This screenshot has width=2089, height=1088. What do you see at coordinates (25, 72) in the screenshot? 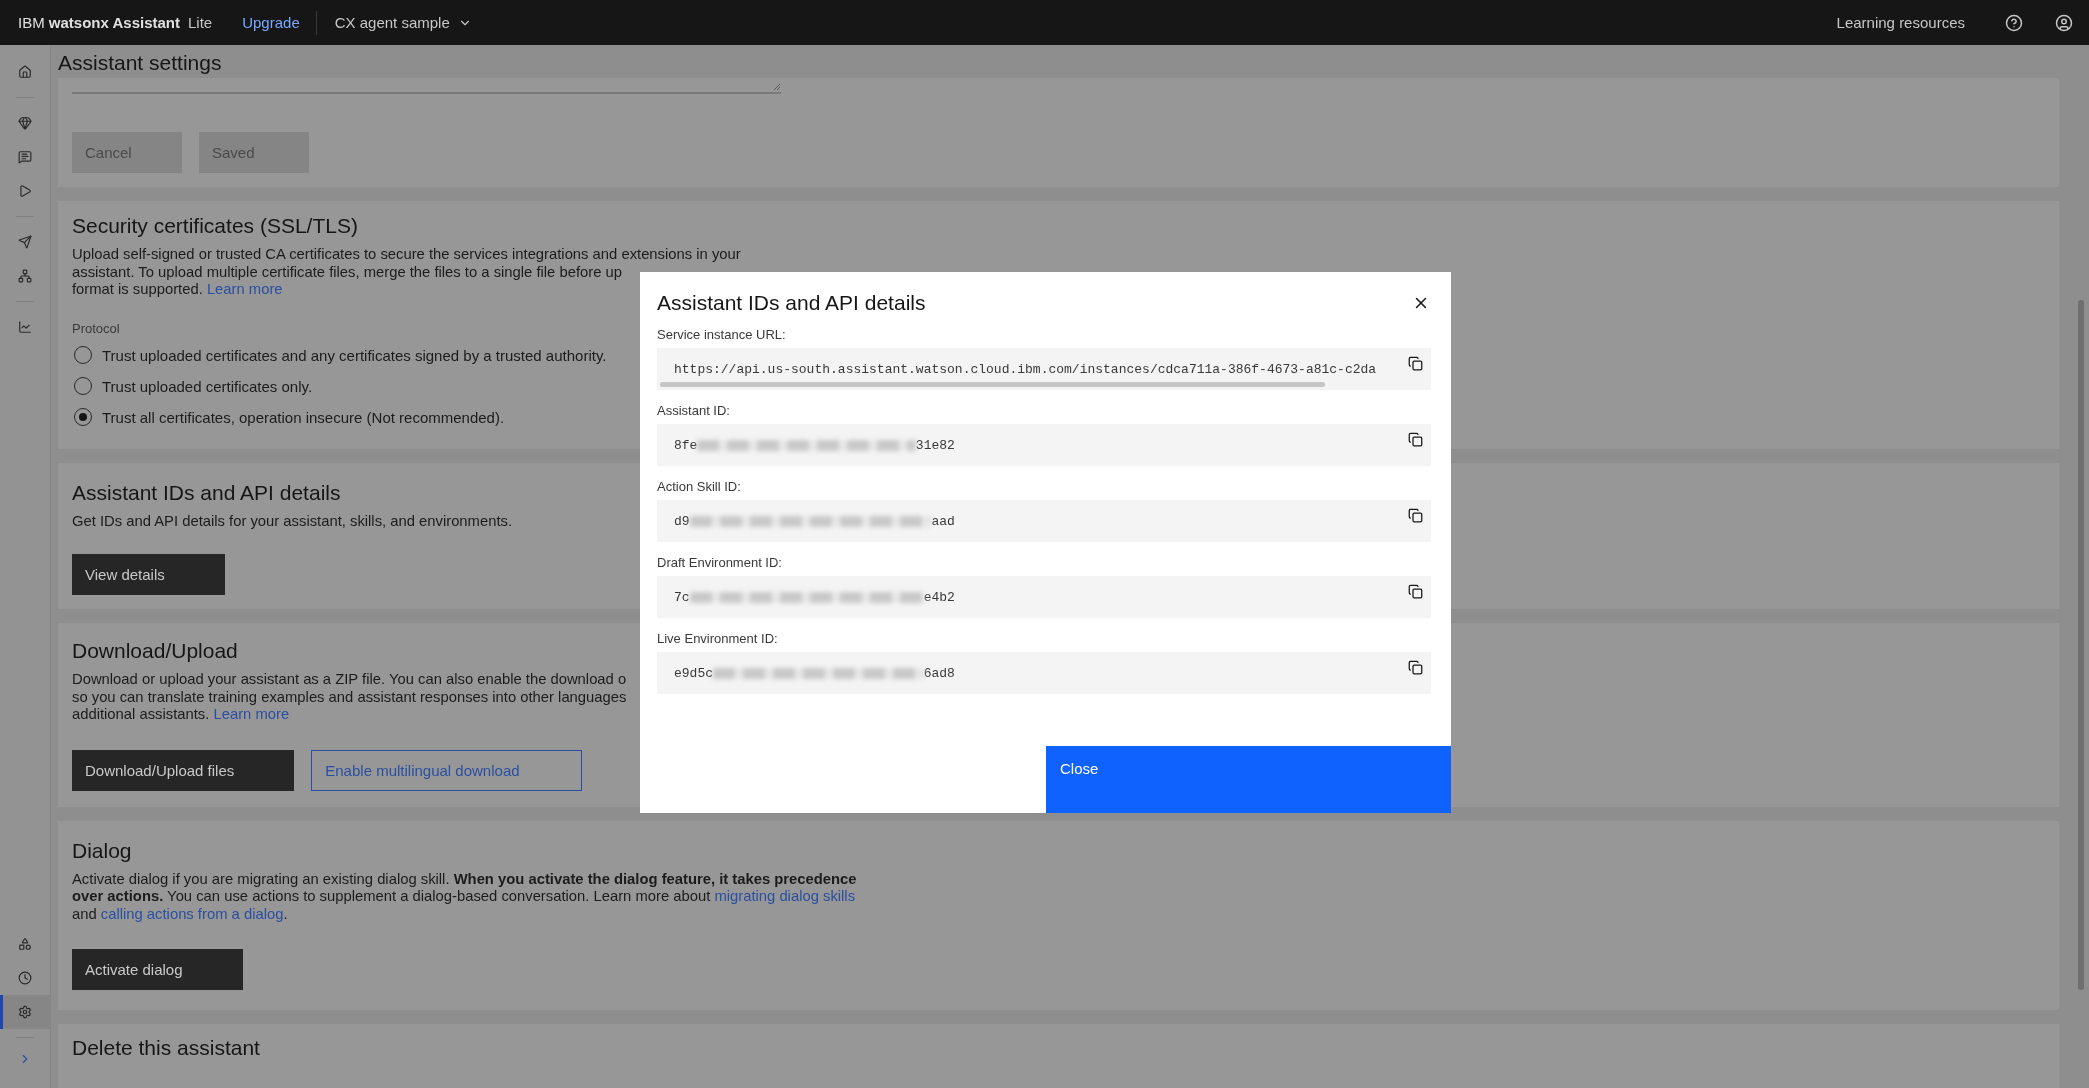
I see `home-icon` at bounding box center [25, 72].